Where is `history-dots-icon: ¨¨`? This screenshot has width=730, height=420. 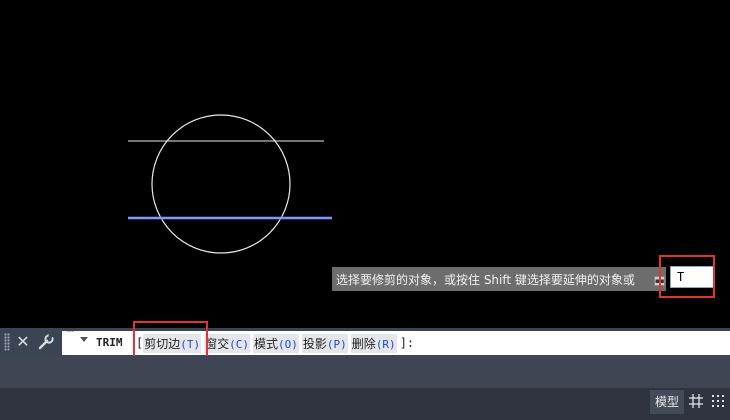
history-dots-icon: ¨¨ is located at coordinates (70, 336).